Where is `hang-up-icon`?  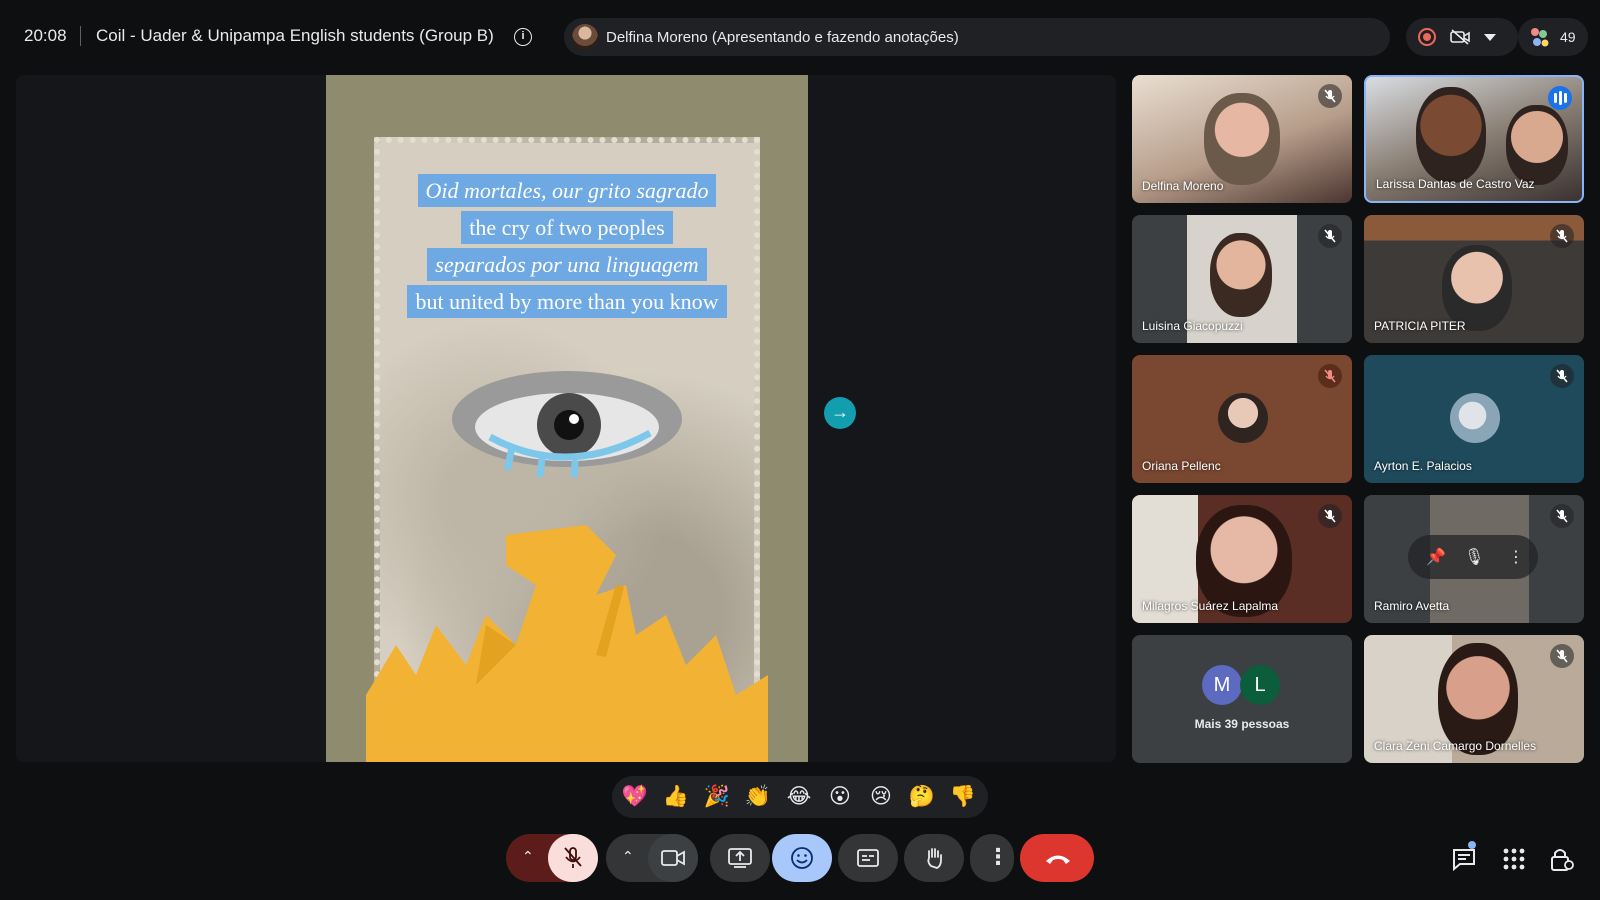 hang-up-icon is located at coordinates (1058, 859).